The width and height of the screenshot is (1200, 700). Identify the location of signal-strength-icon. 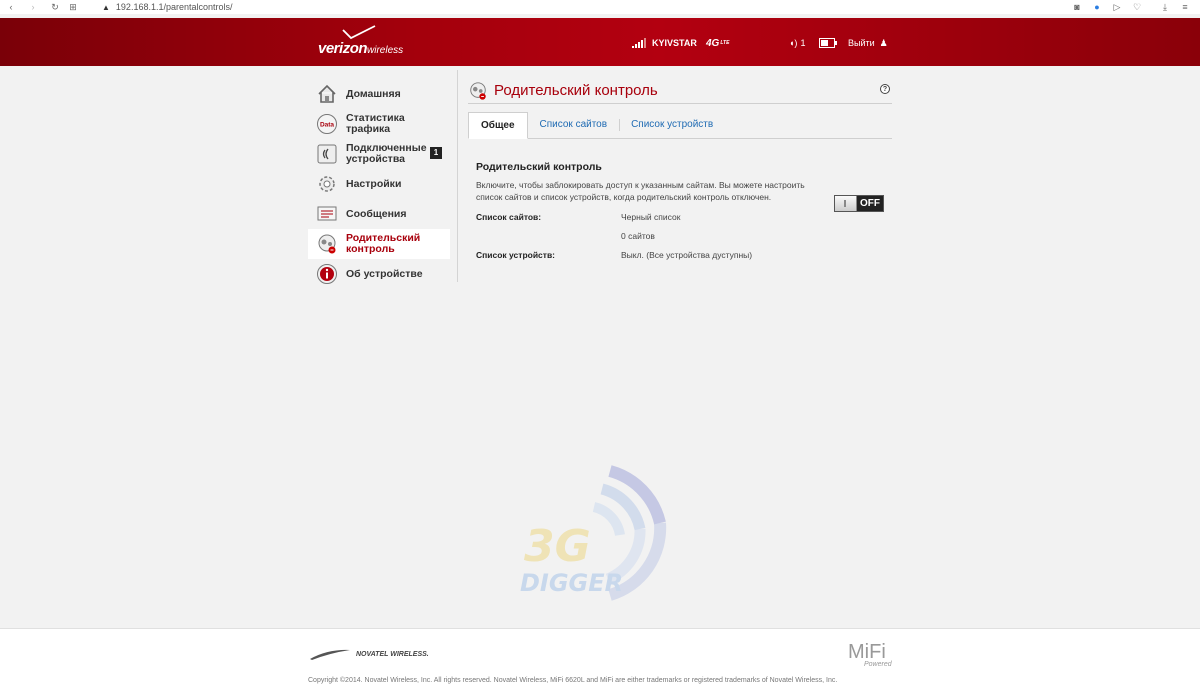
(639, 43).